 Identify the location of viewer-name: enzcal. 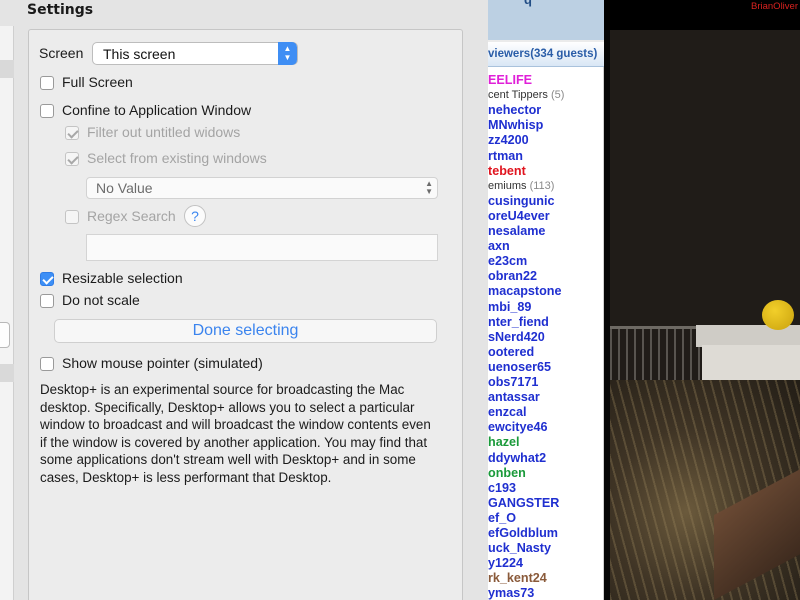
(507, 412).